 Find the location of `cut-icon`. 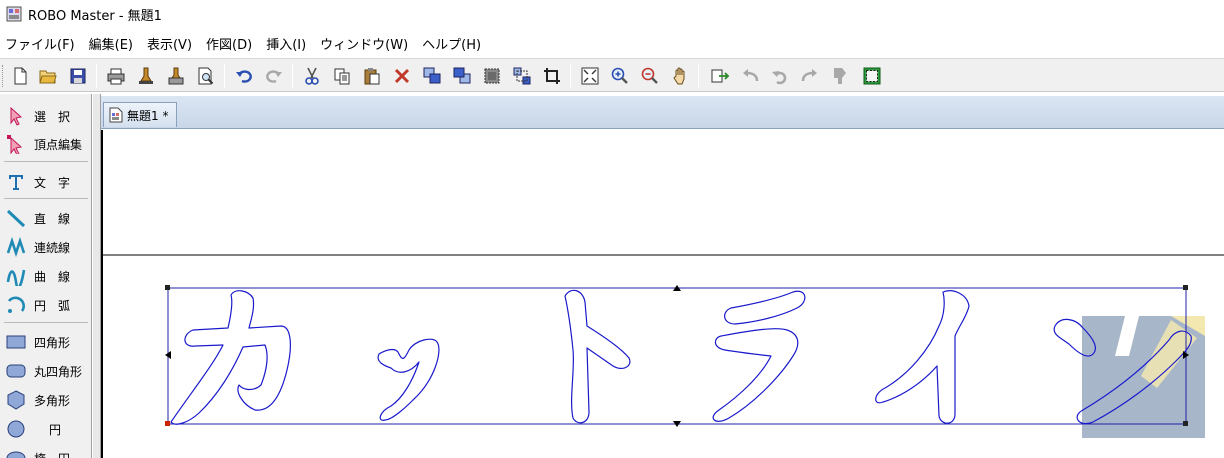

cut-icon is located at coordinates (312, 76).